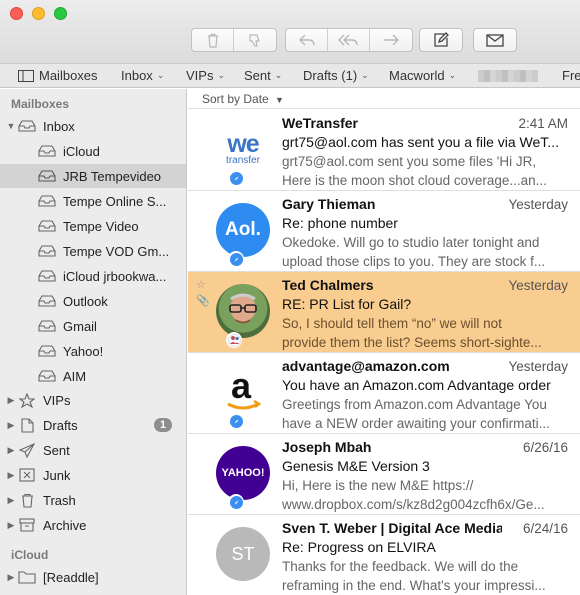  Describe the element at coordinates (201, 284) in the screenshot. I see `star-icon: ☆` at that location.